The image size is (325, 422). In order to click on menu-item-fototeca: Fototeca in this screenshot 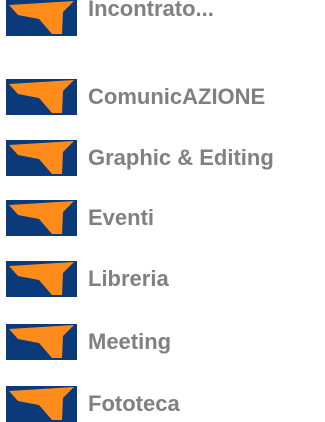, I will do `click(93, 404)`.